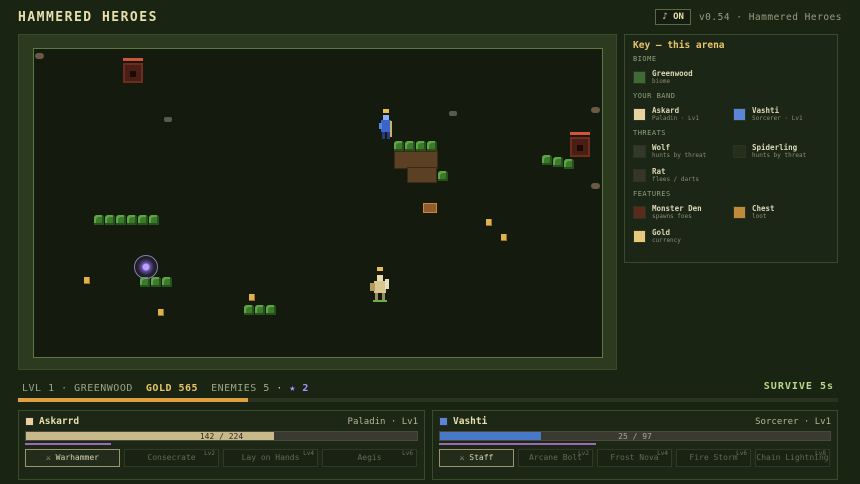 This screenshot has width=860, height=484. I want to click on vashti-swatch, so click(739, 114).